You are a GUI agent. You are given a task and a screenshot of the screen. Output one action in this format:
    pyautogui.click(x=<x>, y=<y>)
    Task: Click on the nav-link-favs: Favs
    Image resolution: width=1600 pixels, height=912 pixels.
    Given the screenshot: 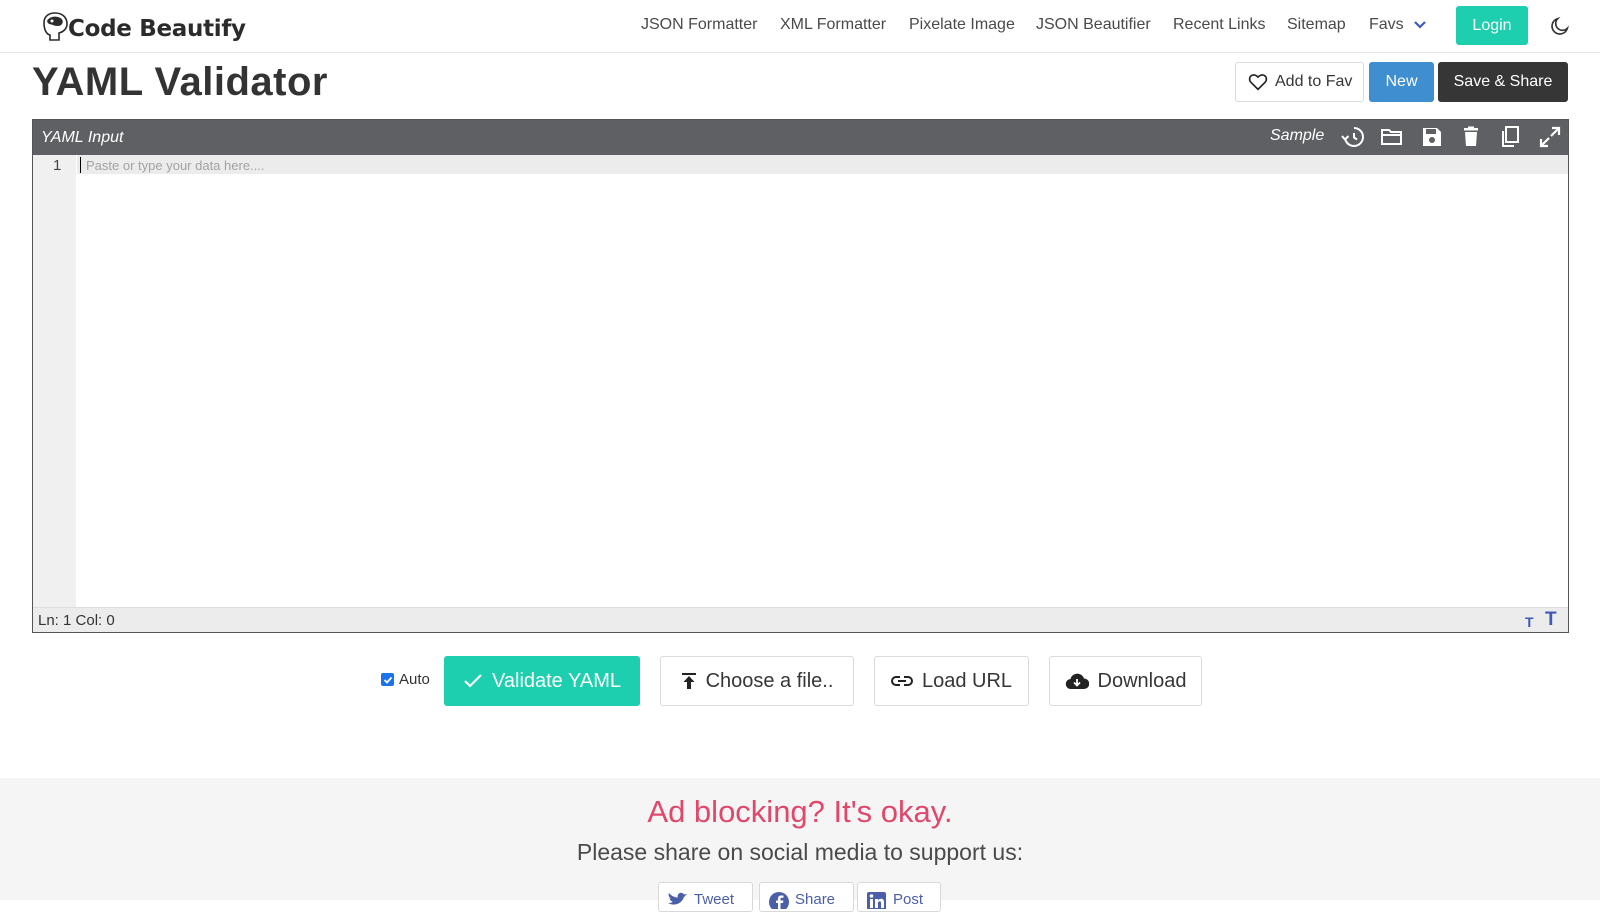 What is the action you would take?
    pyautogui.click(x=1386, y=25)
    